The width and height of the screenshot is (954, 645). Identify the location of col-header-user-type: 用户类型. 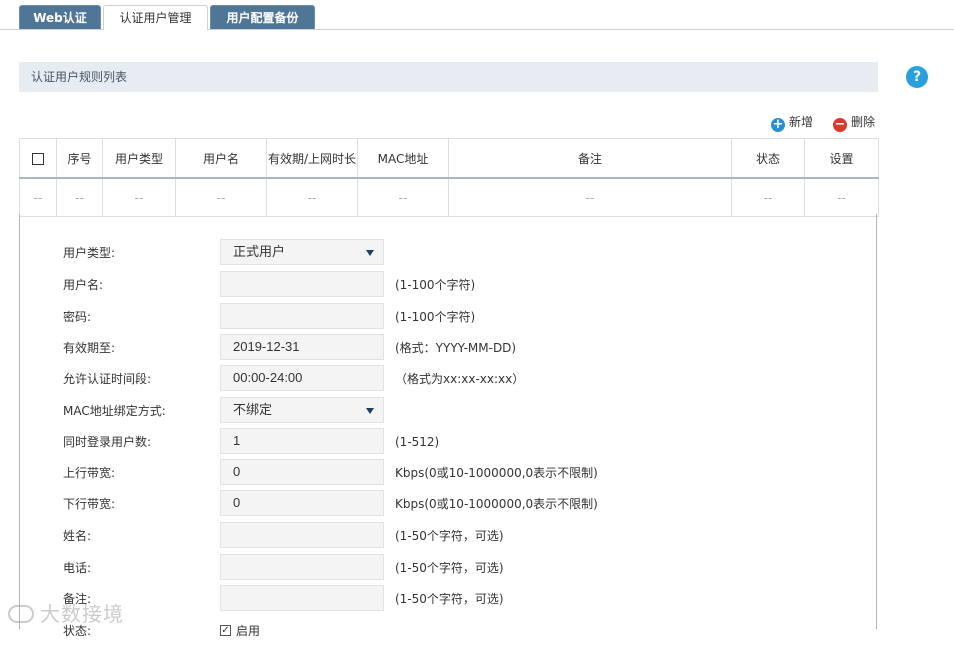
(139, 158).